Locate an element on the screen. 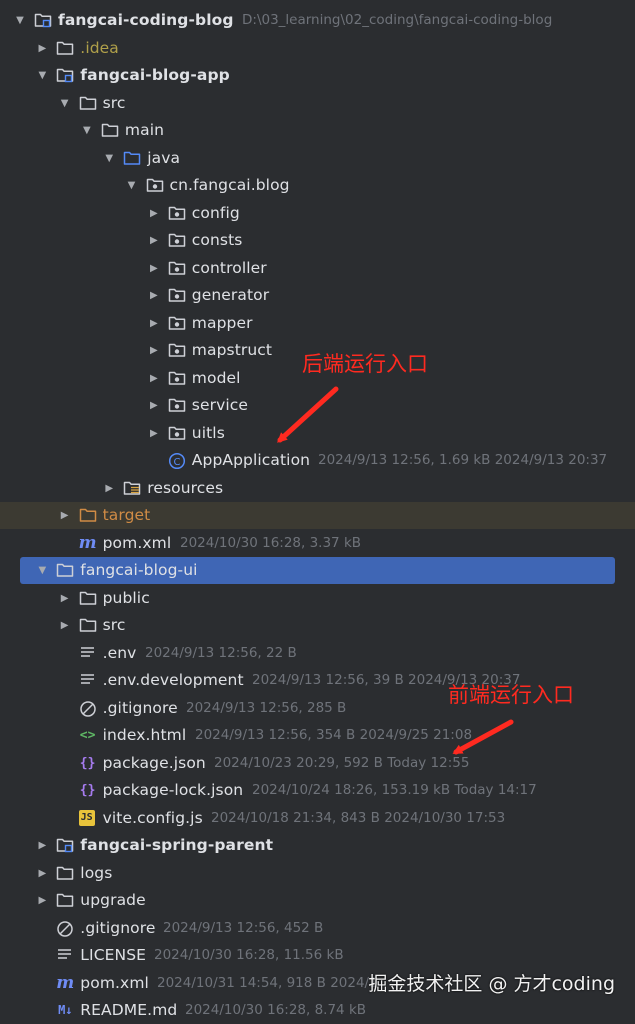 This screenshot has height=1024, width=635. tree-row: m pom.xml 2024/10/30 16:28, 3.37 kB is located at coordinates (317, 543).